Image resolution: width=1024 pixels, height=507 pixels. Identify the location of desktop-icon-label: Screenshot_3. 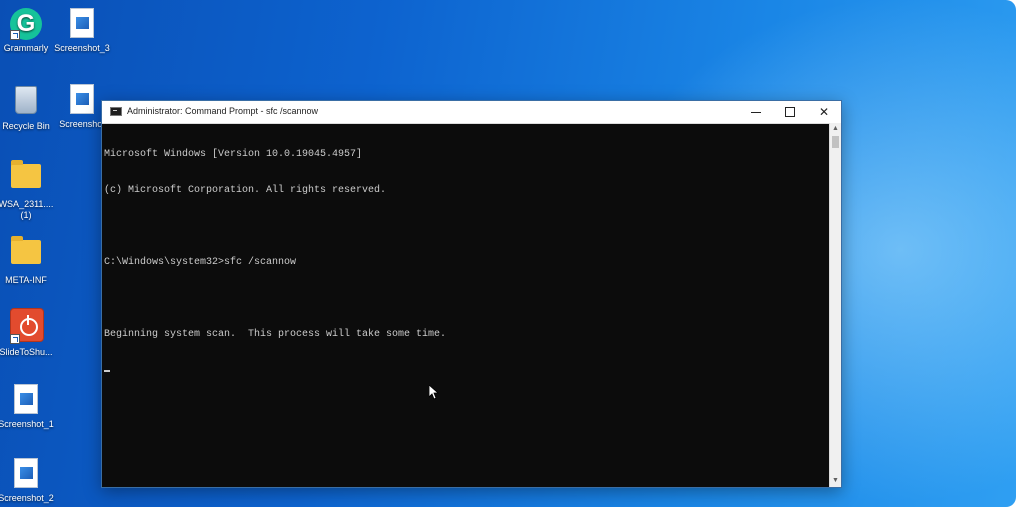
(82, 48).